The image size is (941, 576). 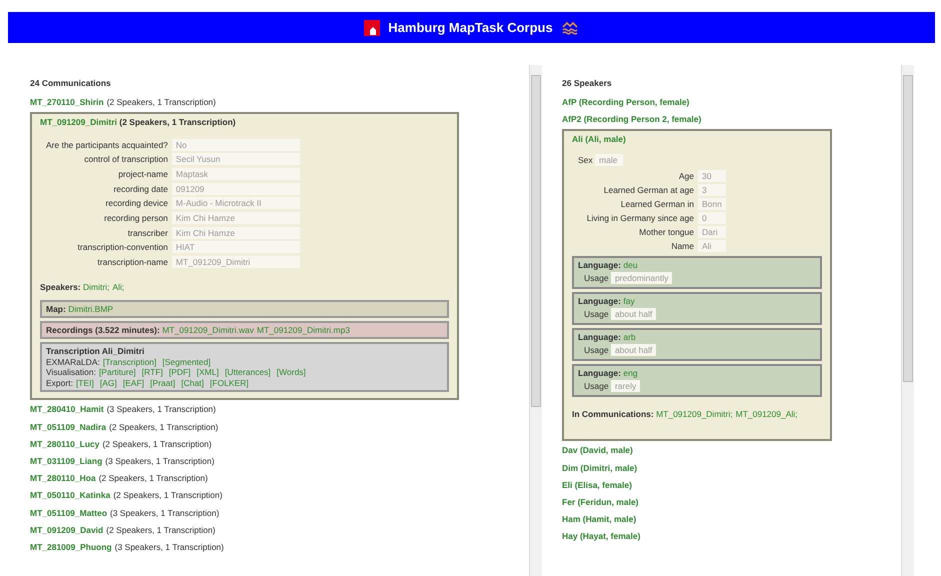 What do you see at coordinates (630, 373) in the screenshot?
I see `language-link: eng` at bounding box center [630, 373].